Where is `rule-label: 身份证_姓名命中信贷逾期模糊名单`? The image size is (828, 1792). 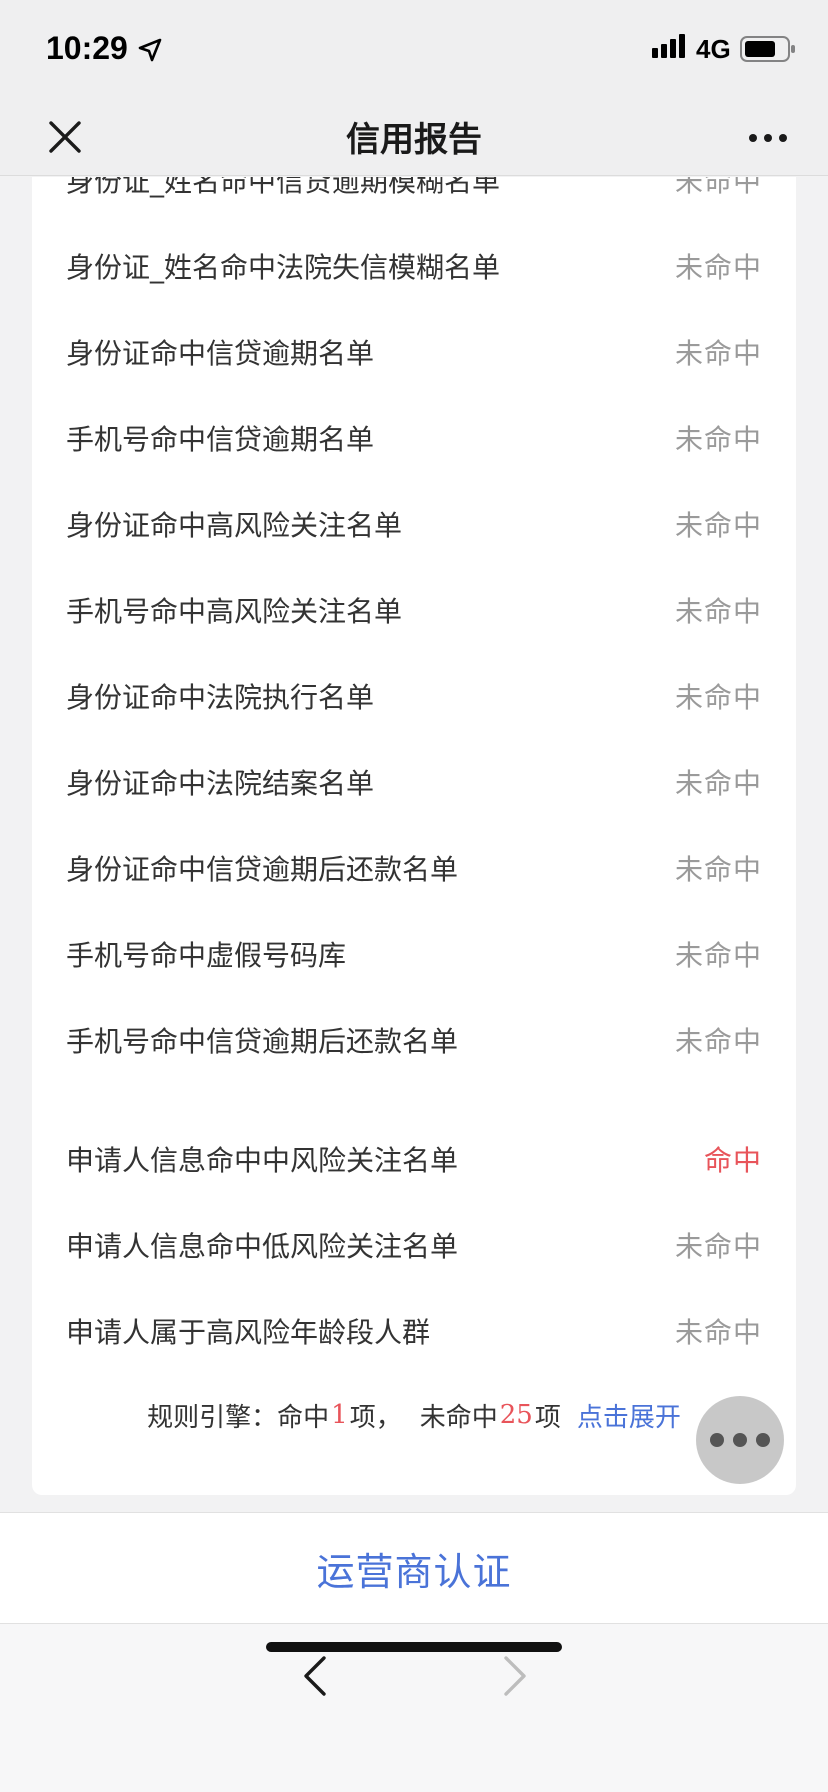
rule-label: 身份证_姓名命中信贷逾期模糊名单 is located at coordinates (283, 187).